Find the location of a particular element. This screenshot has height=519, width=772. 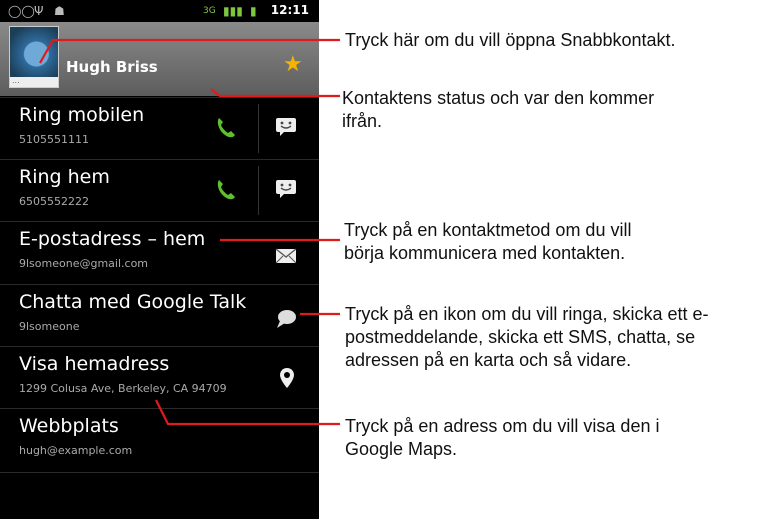

annotation-line: Google Maps. is located at coordinates (401, 449).